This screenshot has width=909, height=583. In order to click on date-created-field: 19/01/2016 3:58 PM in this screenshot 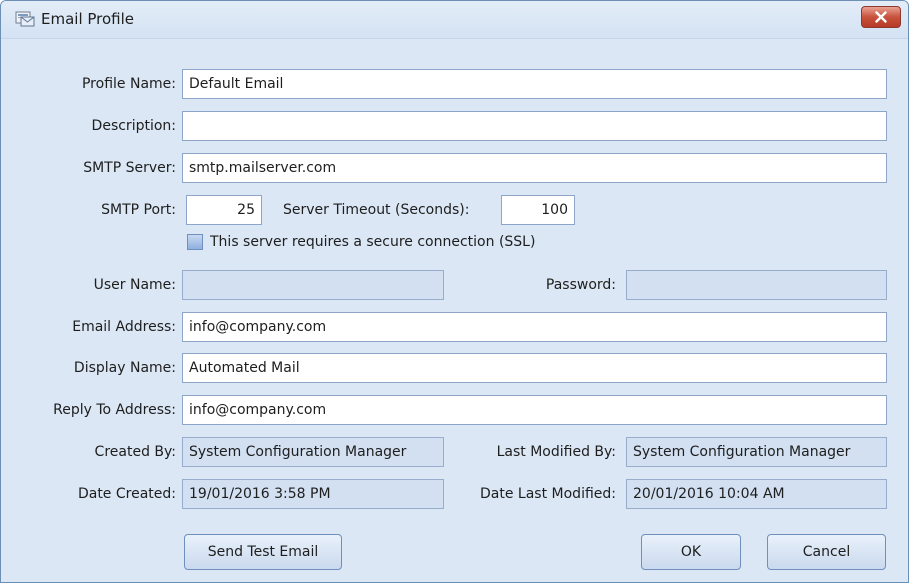, I will do `click(313, 494)`.